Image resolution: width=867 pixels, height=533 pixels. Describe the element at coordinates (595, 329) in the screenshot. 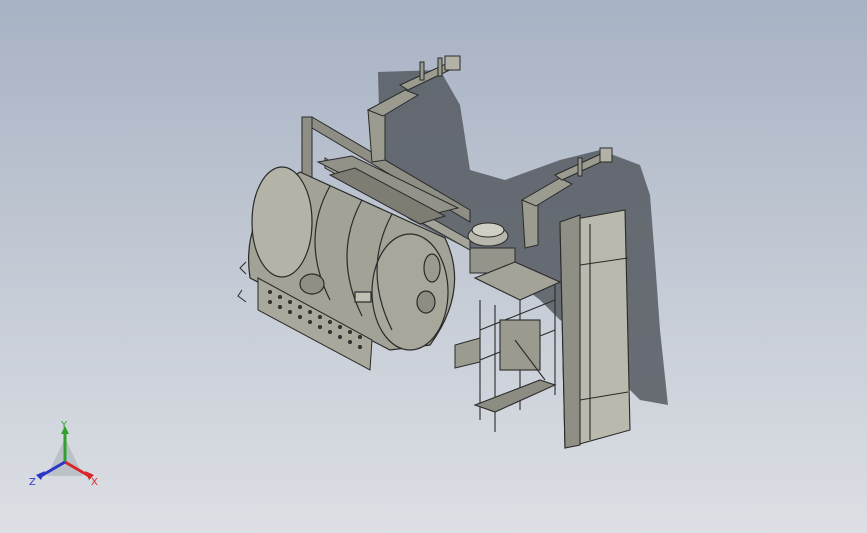

I see `side-panel` at that location.